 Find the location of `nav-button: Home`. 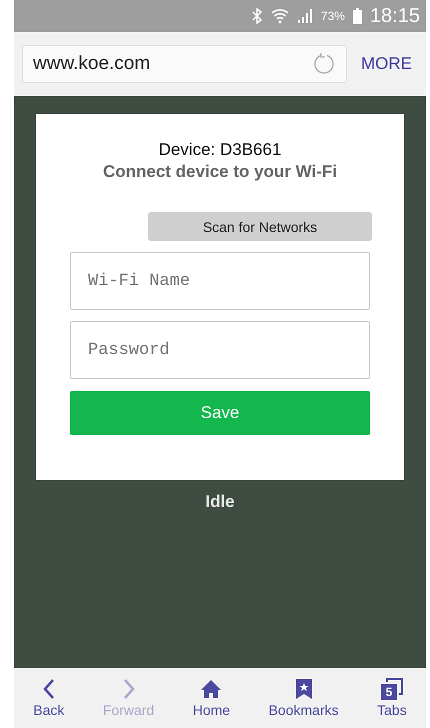

nav-button: Home is located at coordinates (211, 698).